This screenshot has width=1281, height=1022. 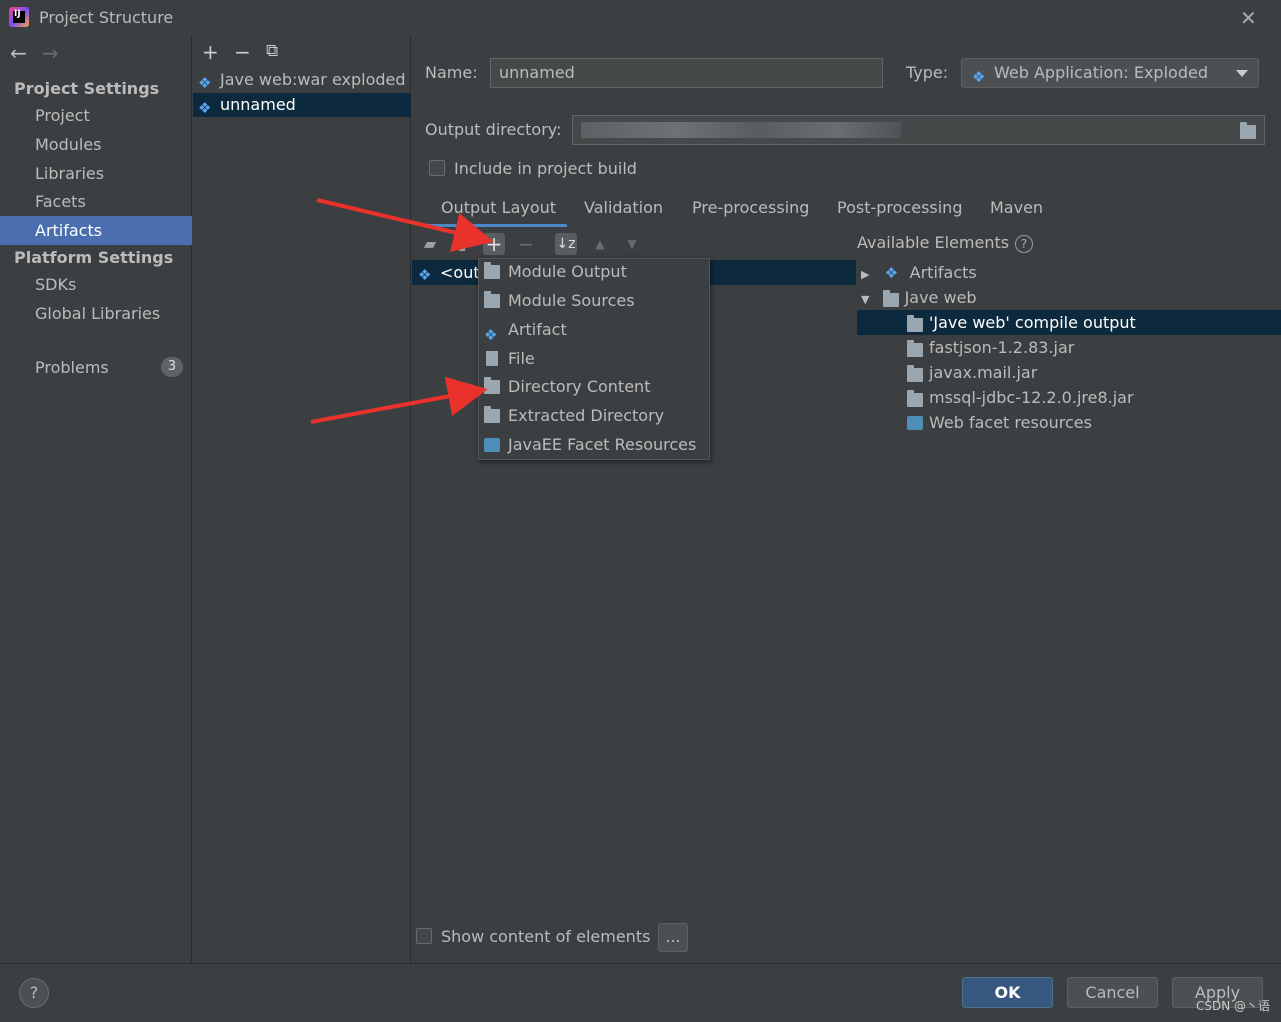 I want to click on forward-arrow-icon: →, so click(x=50, y=53).